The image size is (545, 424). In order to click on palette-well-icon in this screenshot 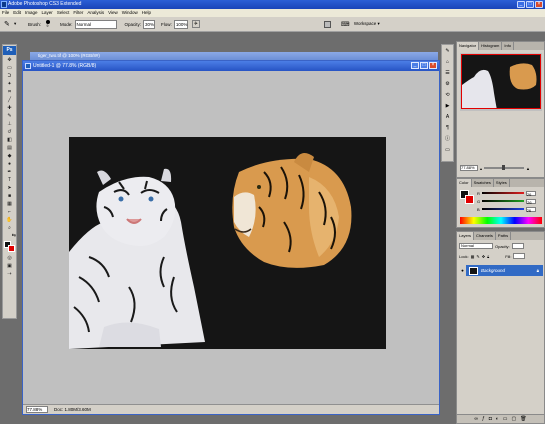, I will do `click(327, 24)`.